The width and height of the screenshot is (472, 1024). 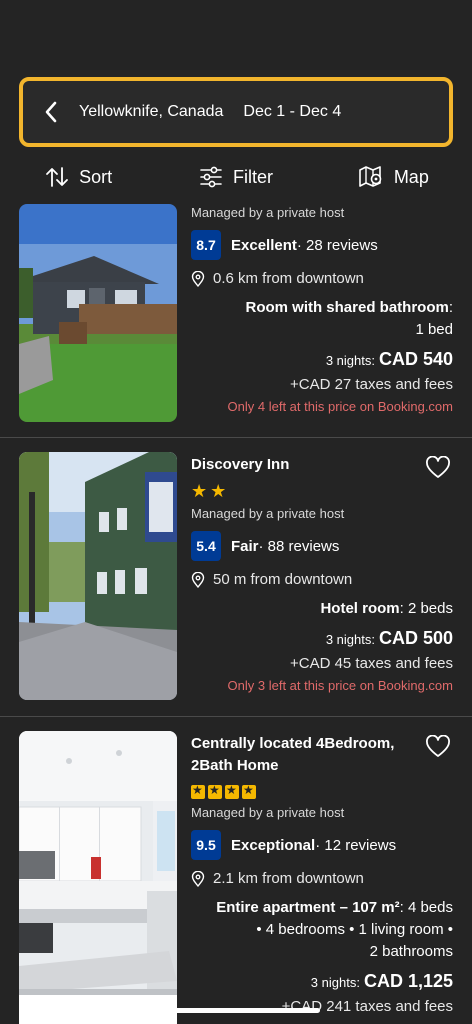 I want to click on distance-text: 0.6 km from downtown, so click(x=288, y=278).